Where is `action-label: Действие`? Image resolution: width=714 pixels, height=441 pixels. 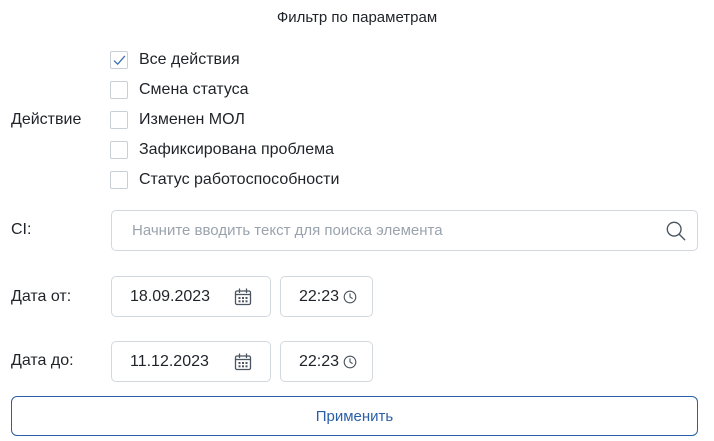
action-label: Действие is located at coordinates (46, 119).